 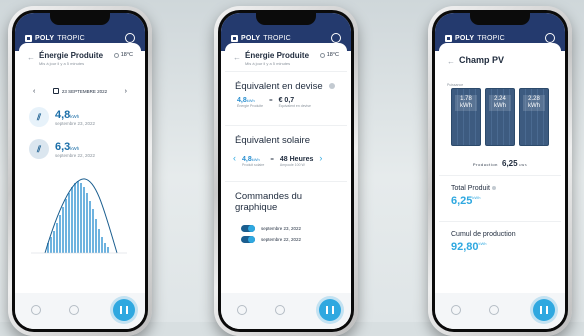 I want to click on date-picker: ‹ 23 SEPTEMBRE 2022 ›, so click(x=80, y=91).